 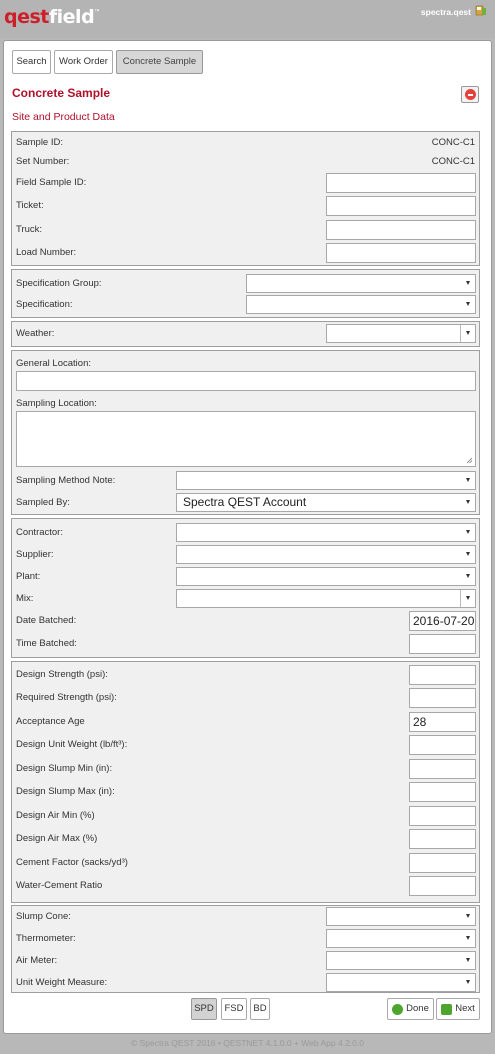 I want to click on design-slump-min-input, so click(x=442, y=769).